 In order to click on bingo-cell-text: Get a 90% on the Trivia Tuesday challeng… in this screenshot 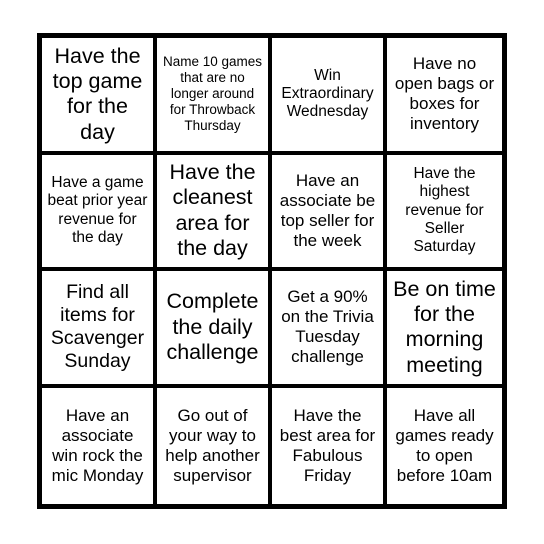, I will do `click(327, 327)`.